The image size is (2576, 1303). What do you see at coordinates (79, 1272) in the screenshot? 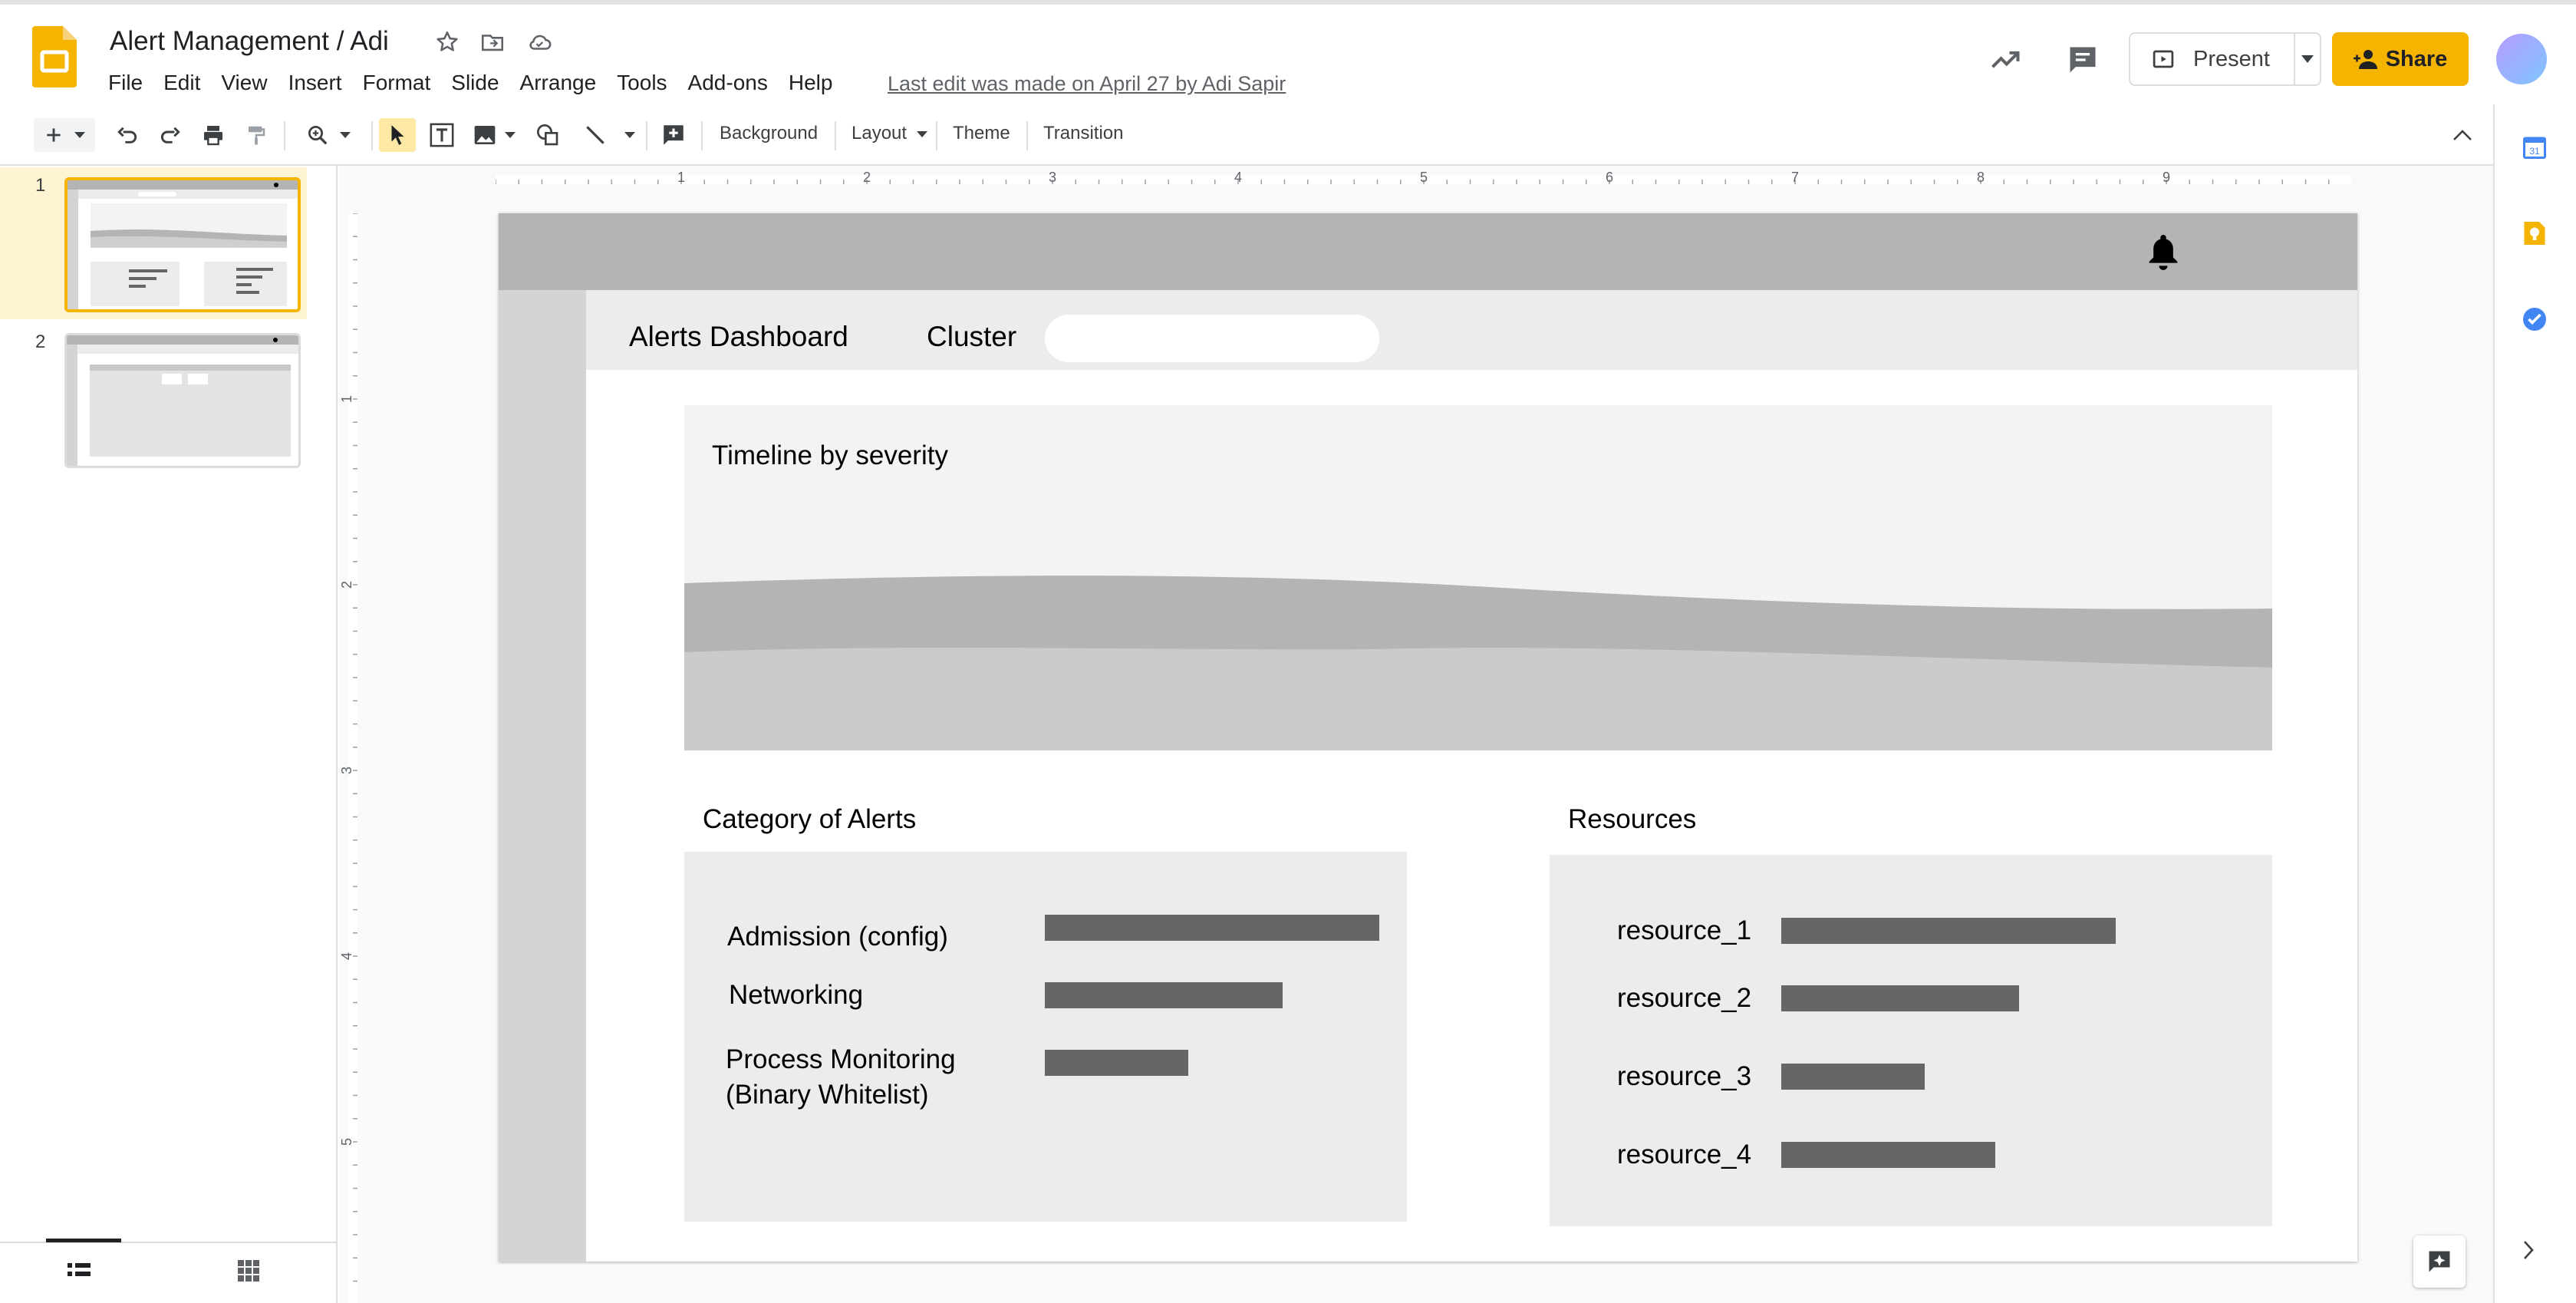
I see `filmstrip-view-icon` at bounding box center [79, 1272].